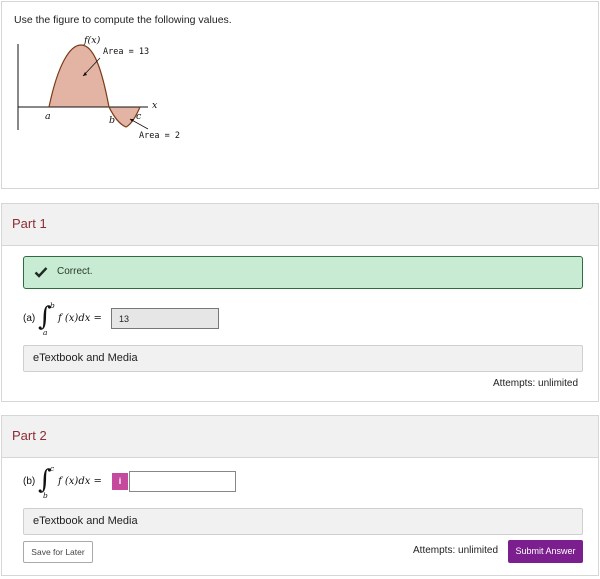 The width and height of the screenshot is (600, 579). What do you see at coordinates (29, 223) in the screenshot?
I see `part1-title: Part 1` at bounding box center [29, 223].